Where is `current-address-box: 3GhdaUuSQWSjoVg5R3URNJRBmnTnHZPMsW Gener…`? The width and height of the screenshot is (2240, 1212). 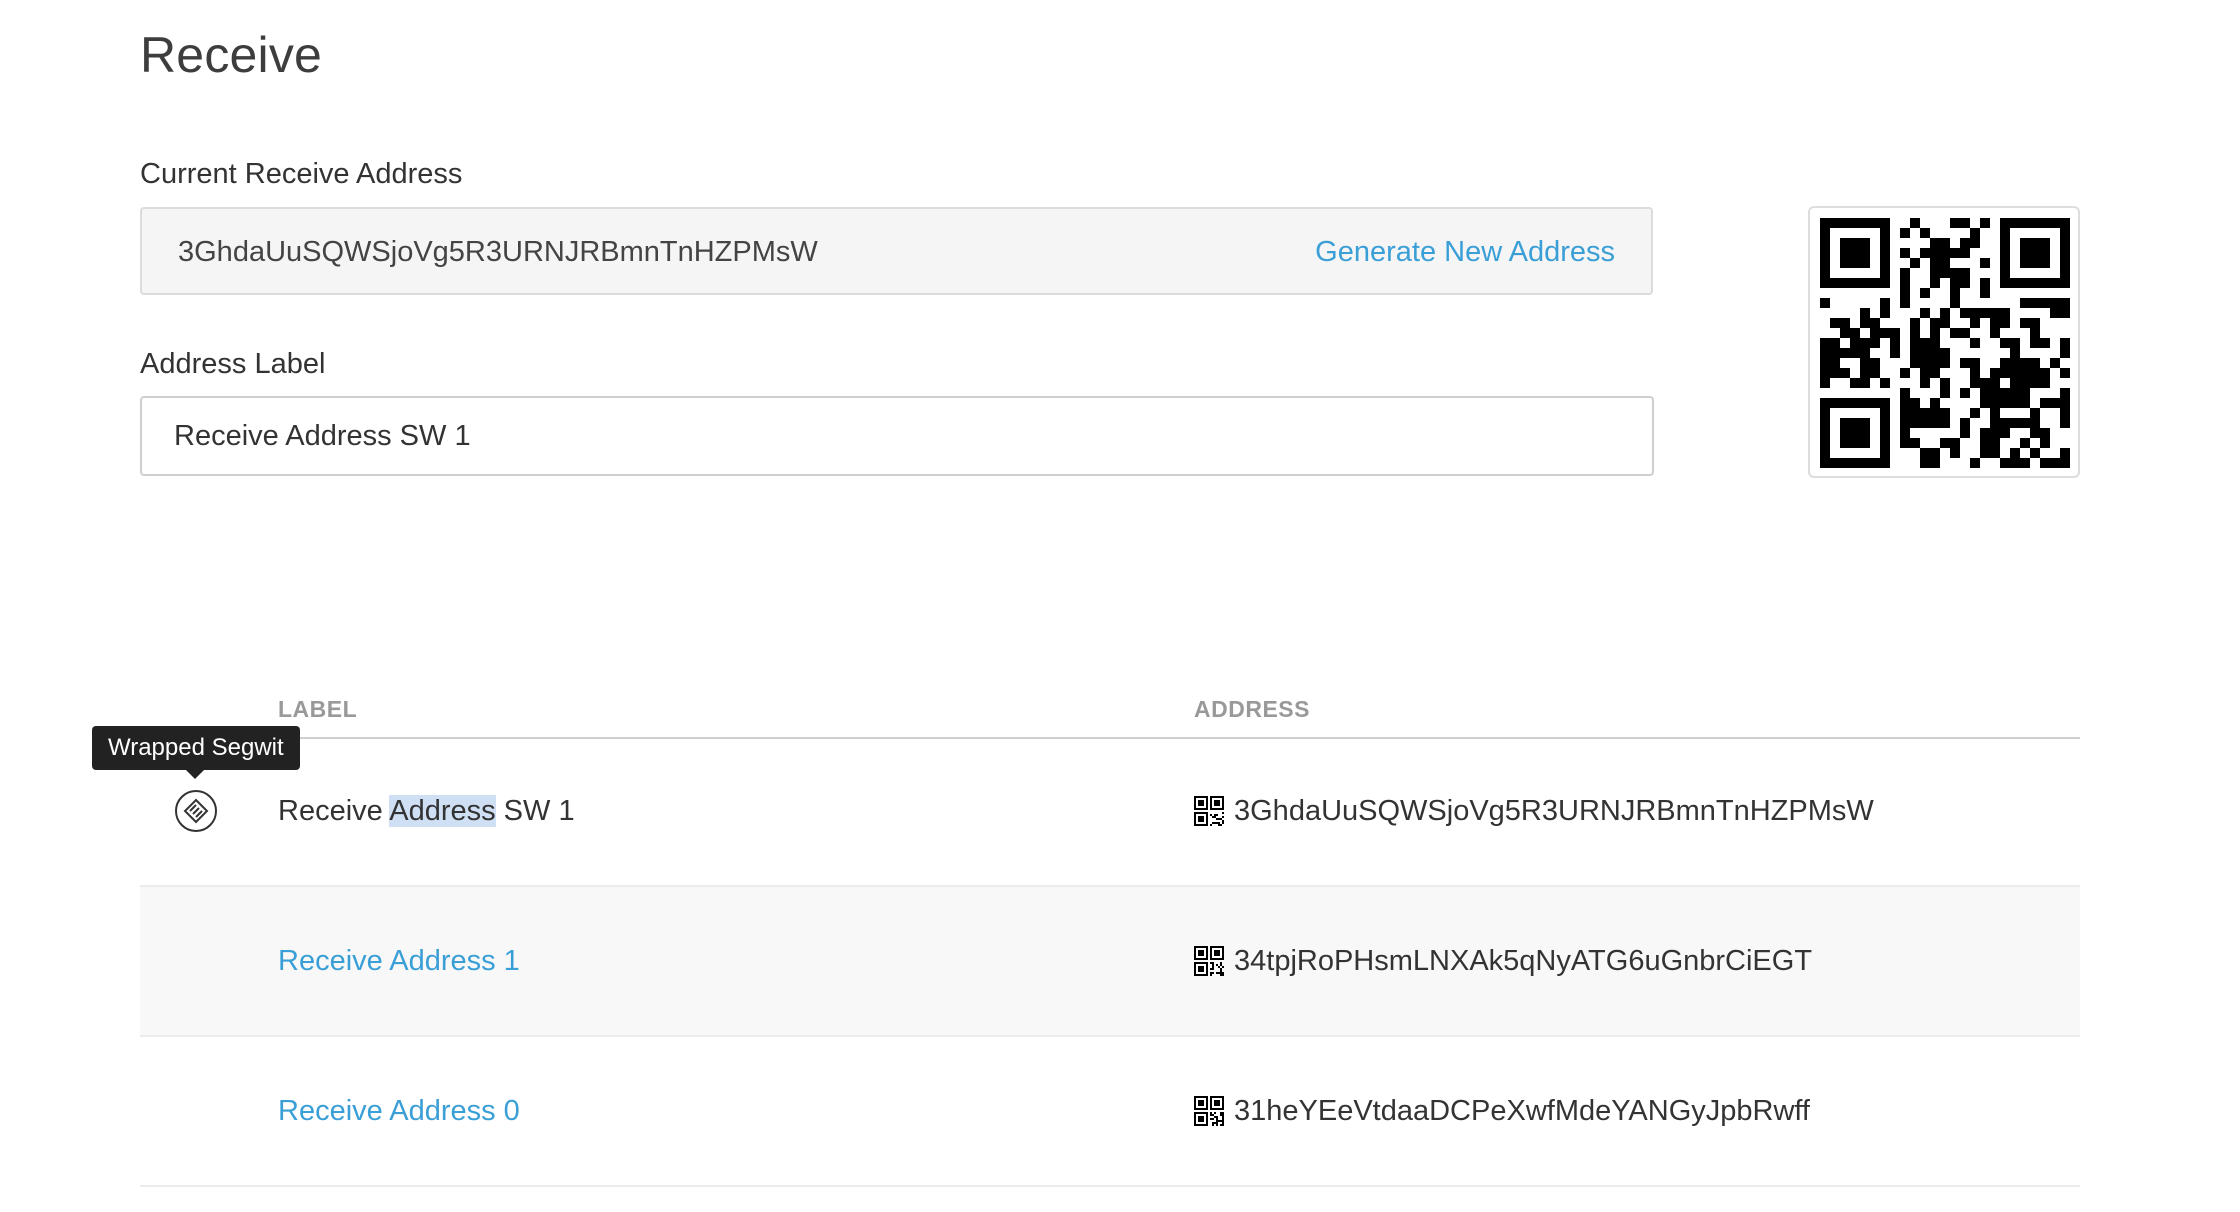
current-address-box: 3GhdaUuSQWSjoVg5R3URNJRBmnTnHZPMsW Gener… is located at coordinates (896, 251).